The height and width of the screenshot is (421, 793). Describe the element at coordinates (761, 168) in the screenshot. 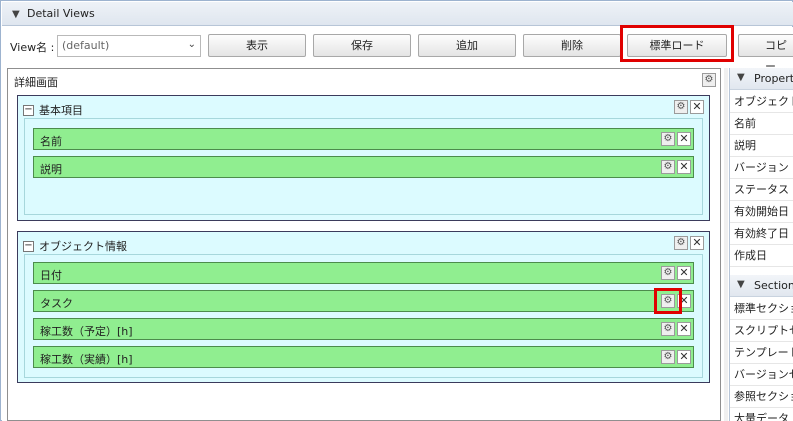

I see `list-item: バージョン` at that location.